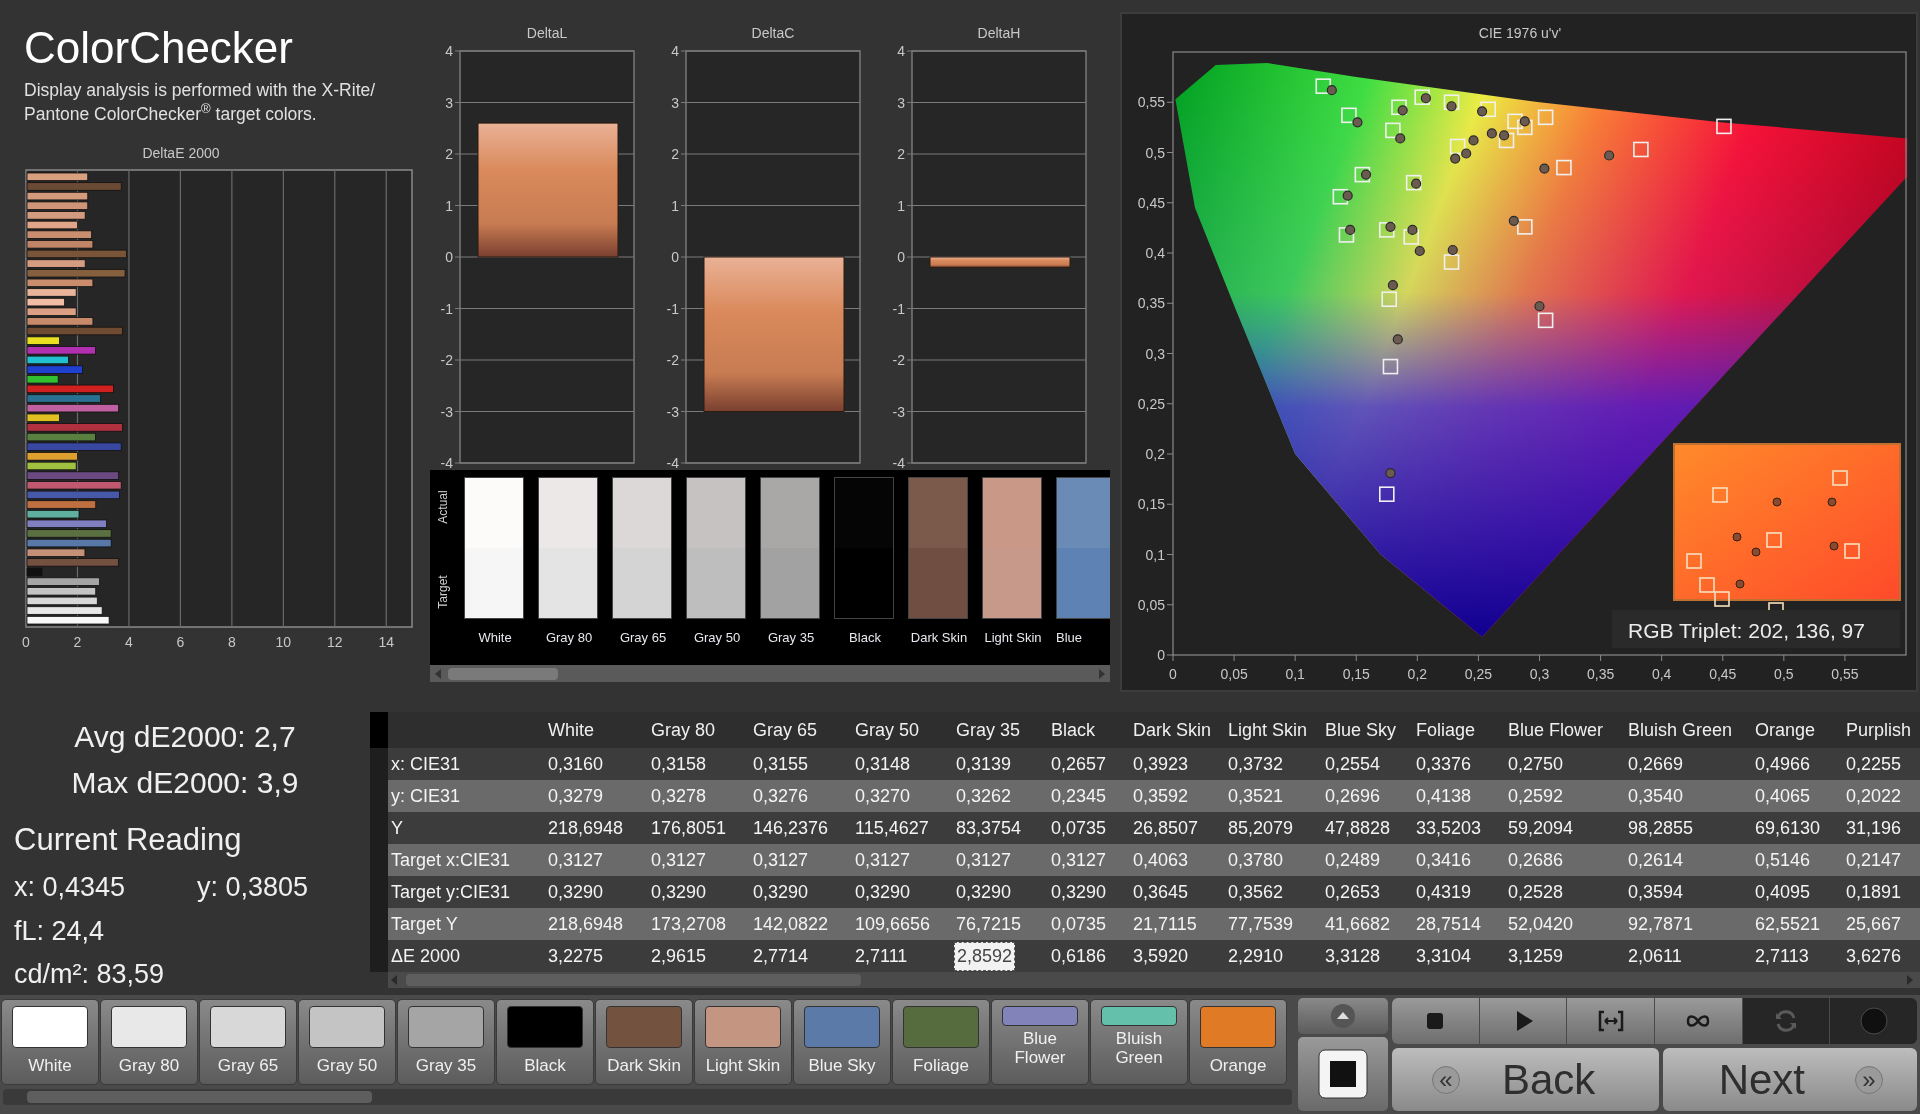  I want to click on table-cell: 77,7539, so click(1261, 924).